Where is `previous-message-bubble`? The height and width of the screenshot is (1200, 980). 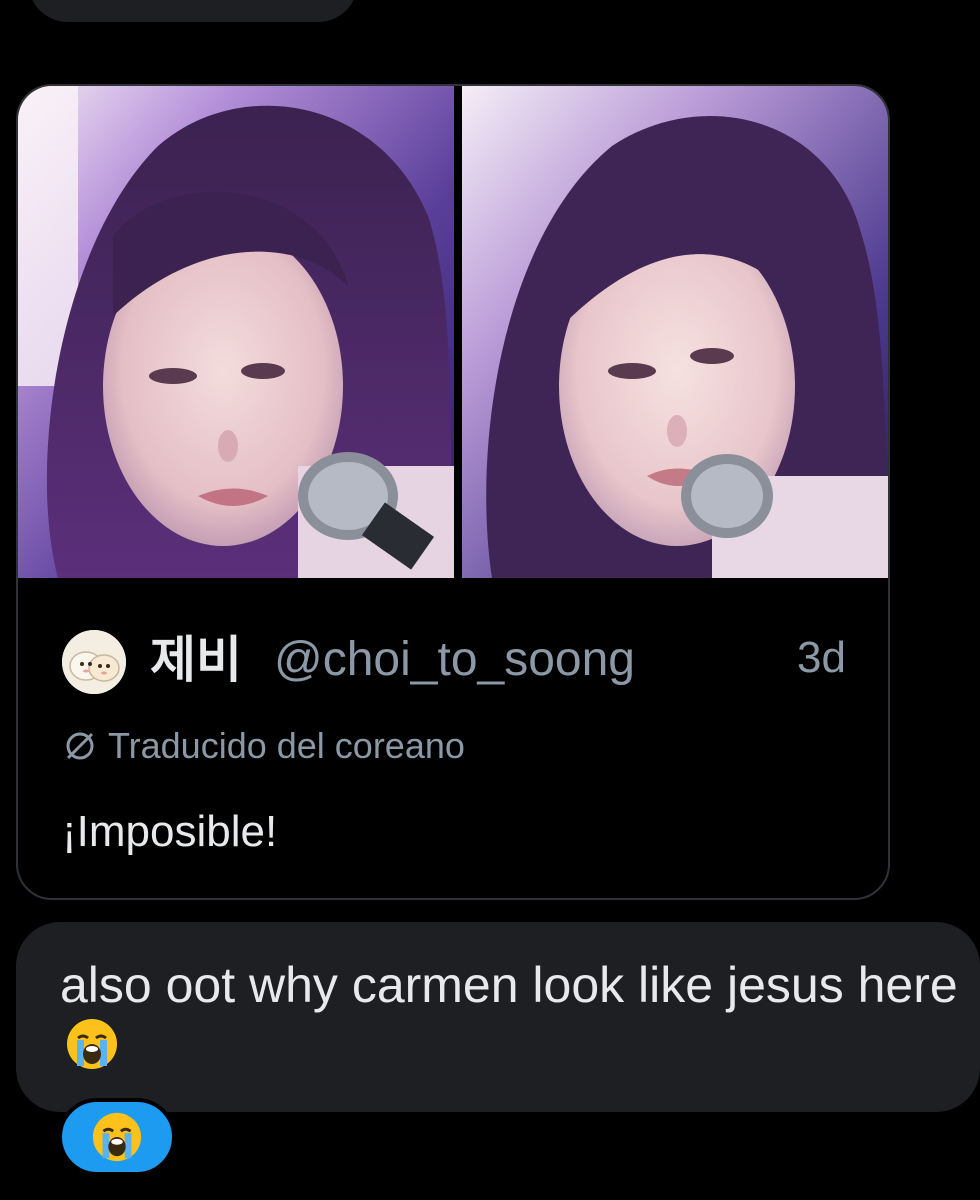
previous-message-bubble is located at coordinates (193, 11).